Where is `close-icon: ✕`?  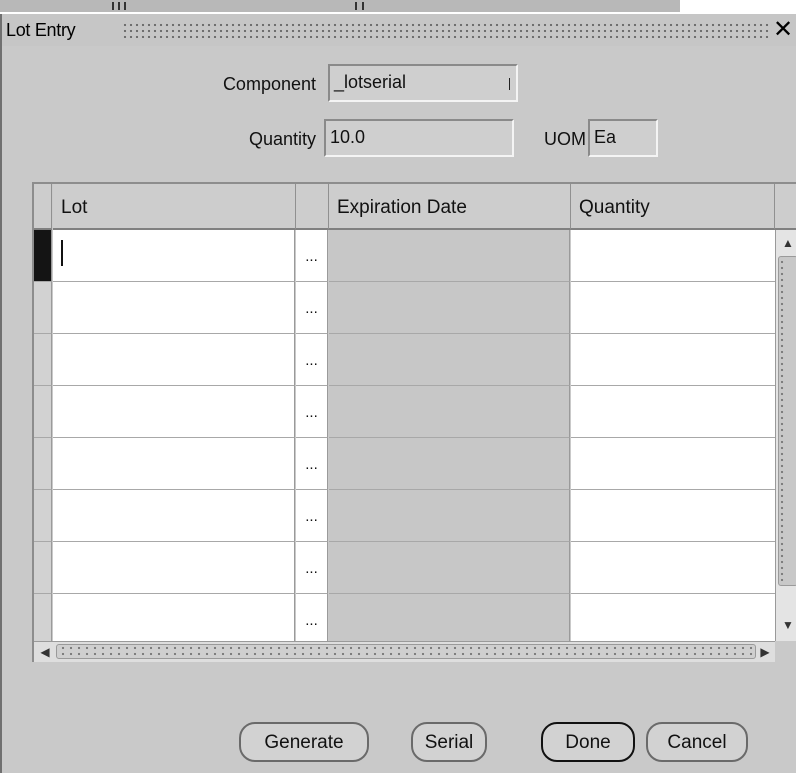 close-icon: ✕ is located at coordinates (783, 30).